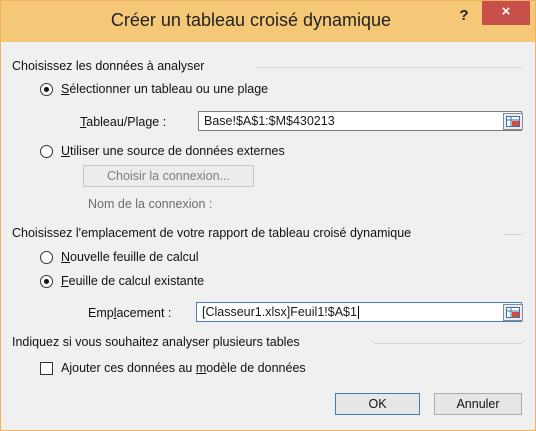  Describe the element at coordinates (173, 151) in the screenshot. I see `external-source-label: Utiliser une source de données externes` at that location.